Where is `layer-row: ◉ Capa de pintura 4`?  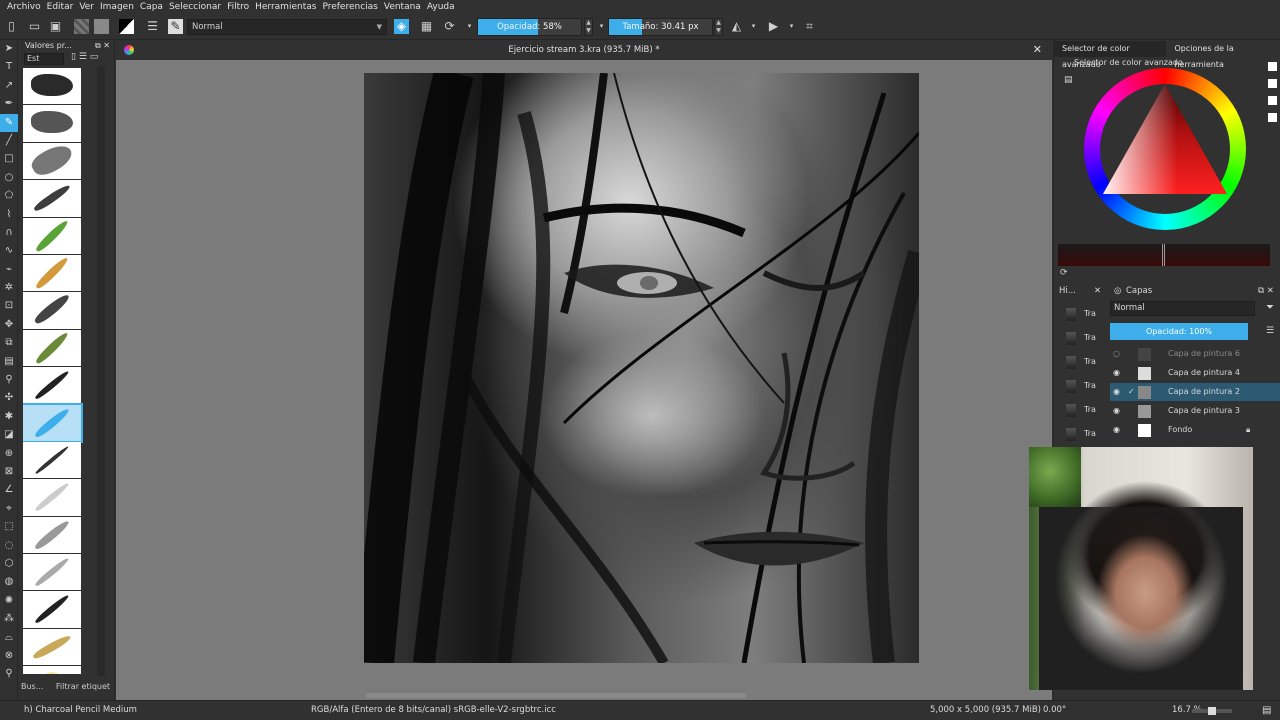
layer-row: ◉ Capa de pintura 4 is located at coordinates (1195, 373).